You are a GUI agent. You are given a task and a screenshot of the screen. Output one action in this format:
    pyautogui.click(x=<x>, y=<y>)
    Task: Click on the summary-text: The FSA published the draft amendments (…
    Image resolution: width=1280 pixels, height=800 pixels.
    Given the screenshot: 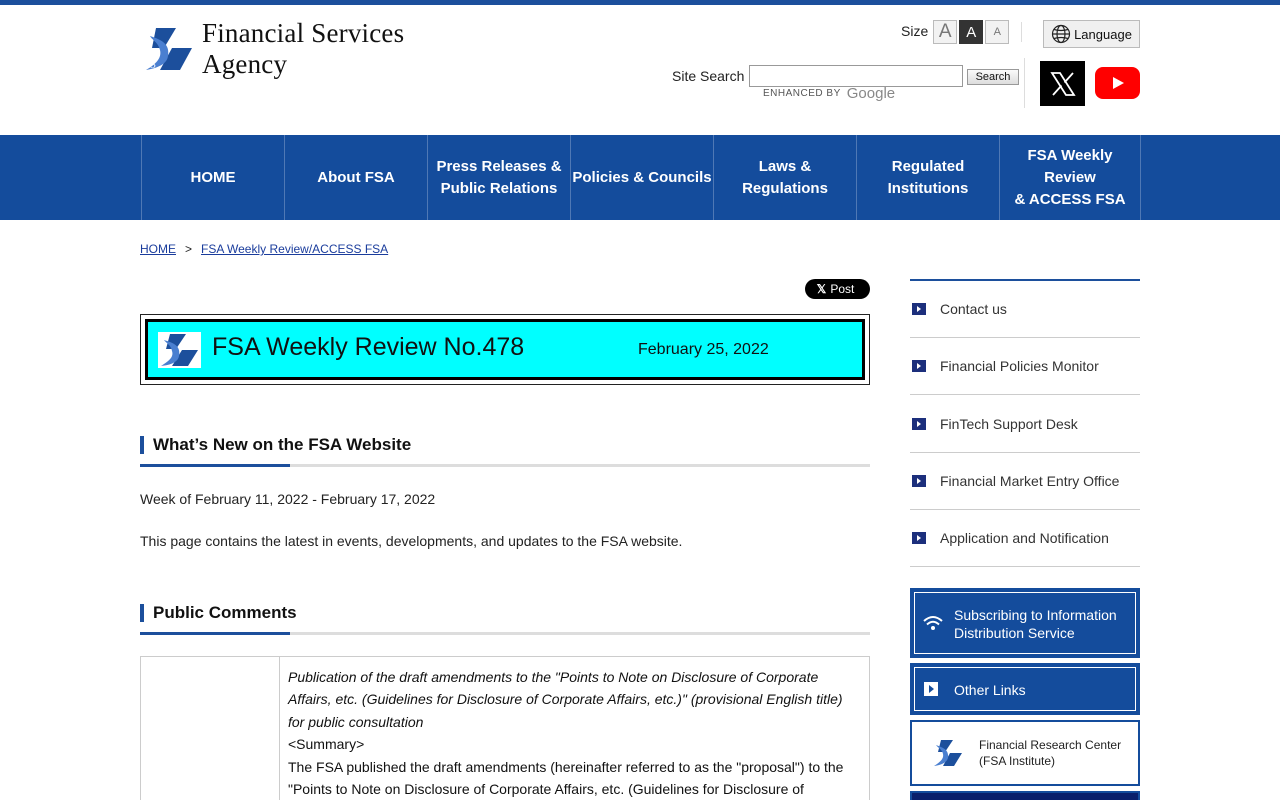 What is the action you would take?
    pyautogui.click(x=566, y=778)
    